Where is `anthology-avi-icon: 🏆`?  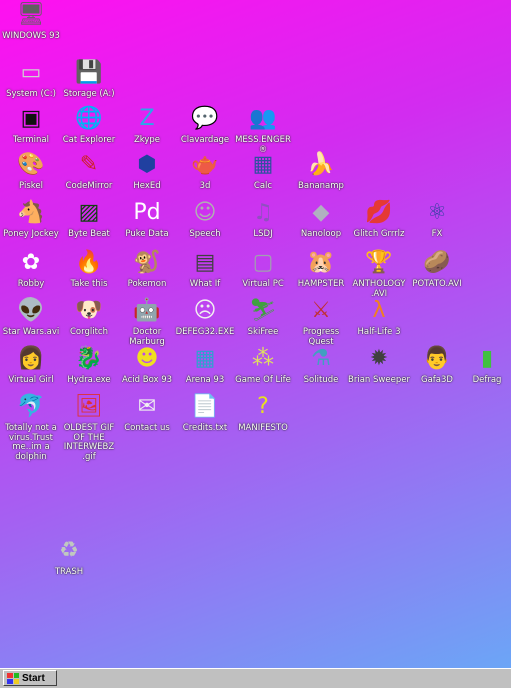 anthology-avi-icon: 🏆 is located at coordinates (379, 262).